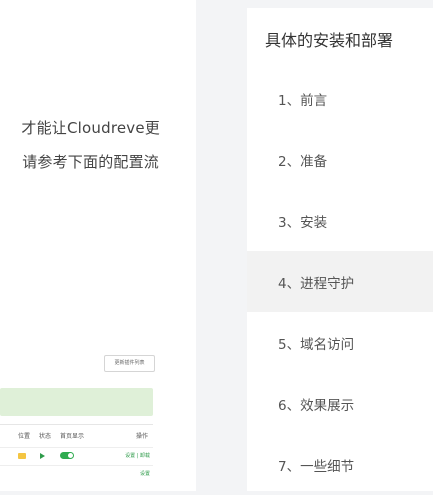 The image size is (433, 495). Describe the element at coordinates (45, 436) in the screenshot. I see `table-header: 状态` at that location.